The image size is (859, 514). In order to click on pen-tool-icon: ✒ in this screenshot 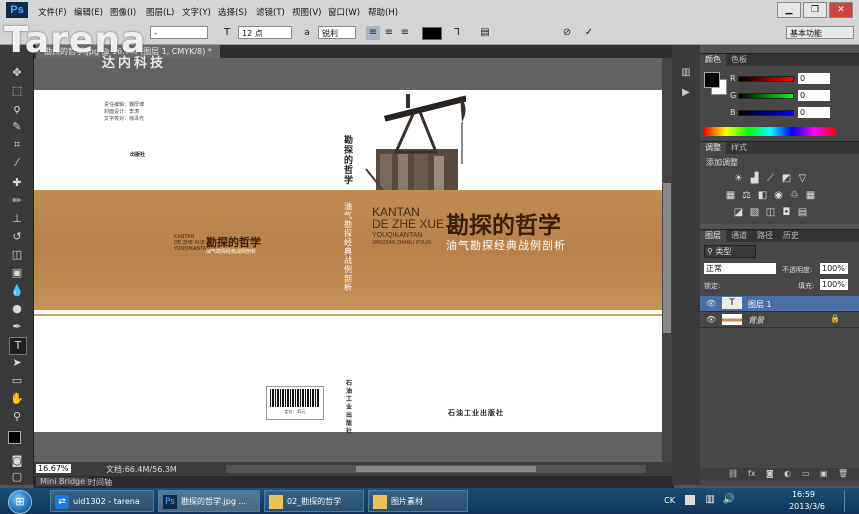, I will do `click(17, 327)`.